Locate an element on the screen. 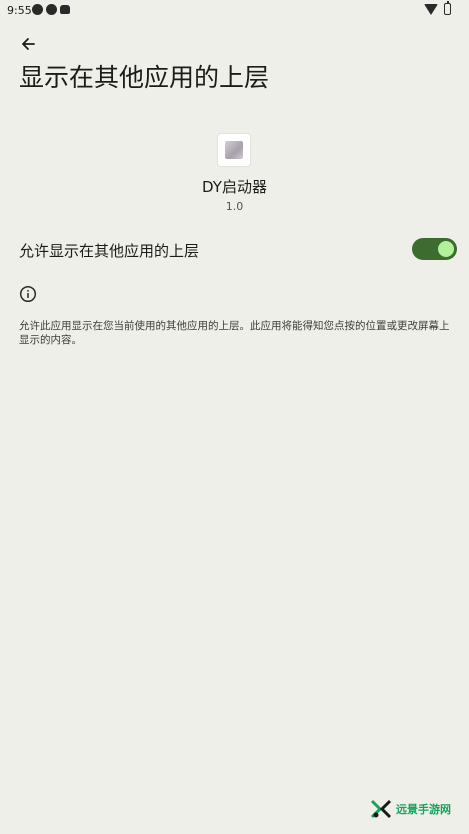 Image resolution: width=469 pixels, height=834 pixels. watermark-logo-icon is located at coordinates (381, 809).